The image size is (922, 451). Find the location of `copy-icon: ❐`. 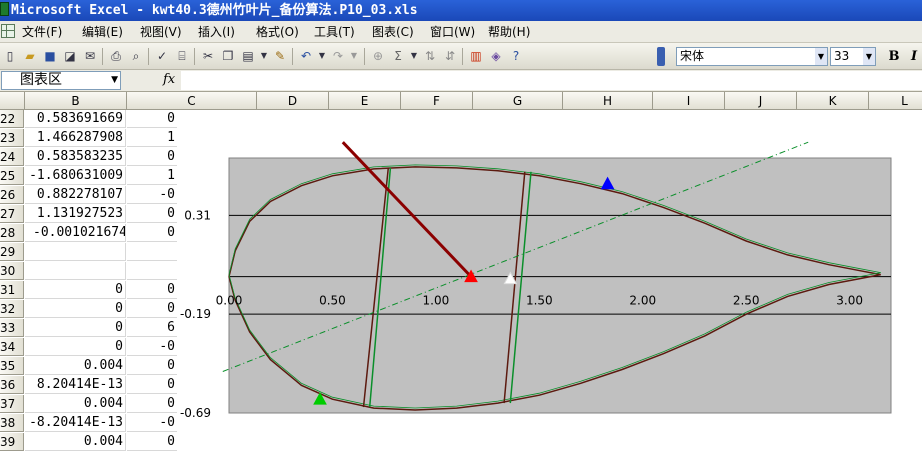

copy-icon: ❐ is located at coordinates (228, 56).